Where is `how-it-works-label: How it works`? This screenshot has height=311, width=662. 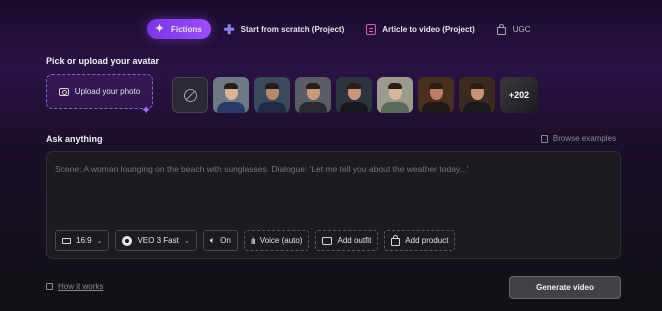
how-it-works-label: How it works is located at coordinates (81, 286).